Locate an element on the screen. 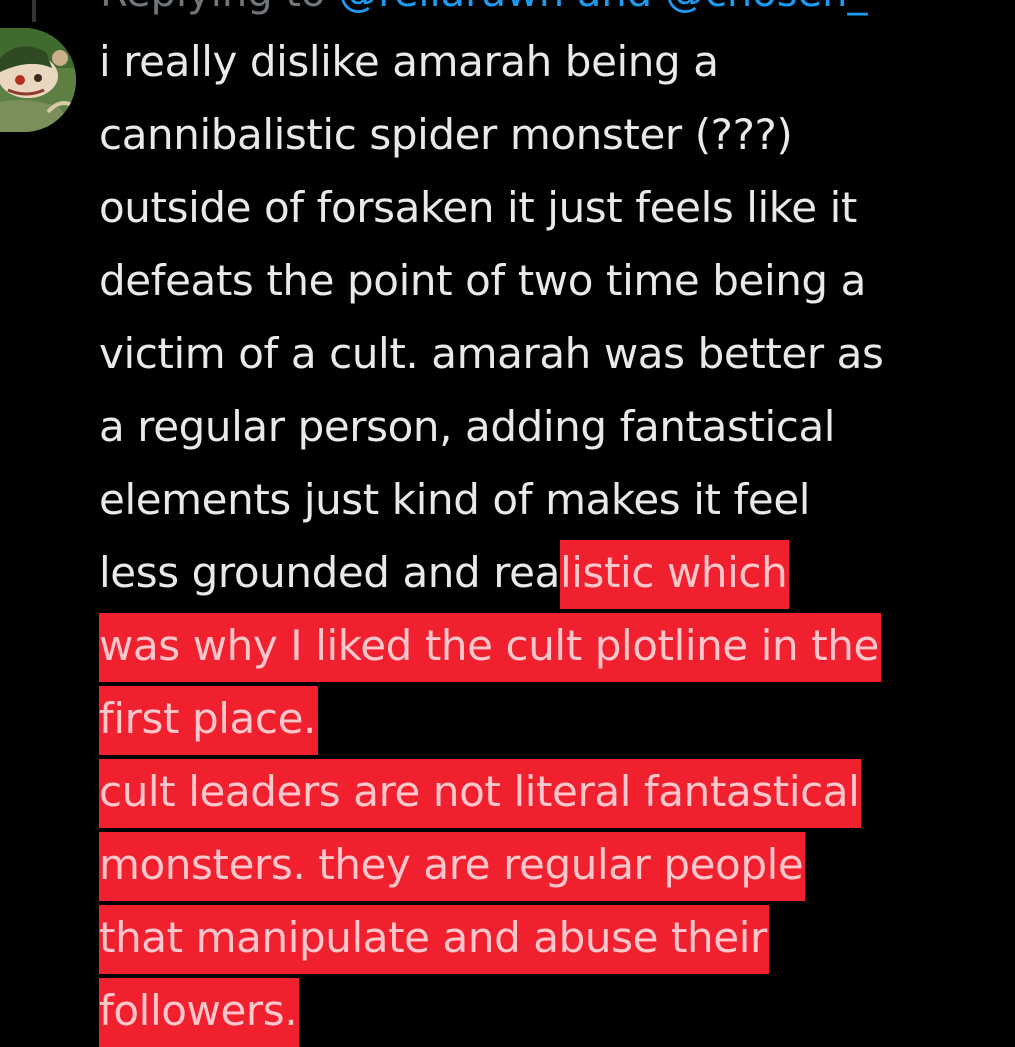  tweet-line: cannibalistic spider monster (???) is located at coordinates (549, 134).